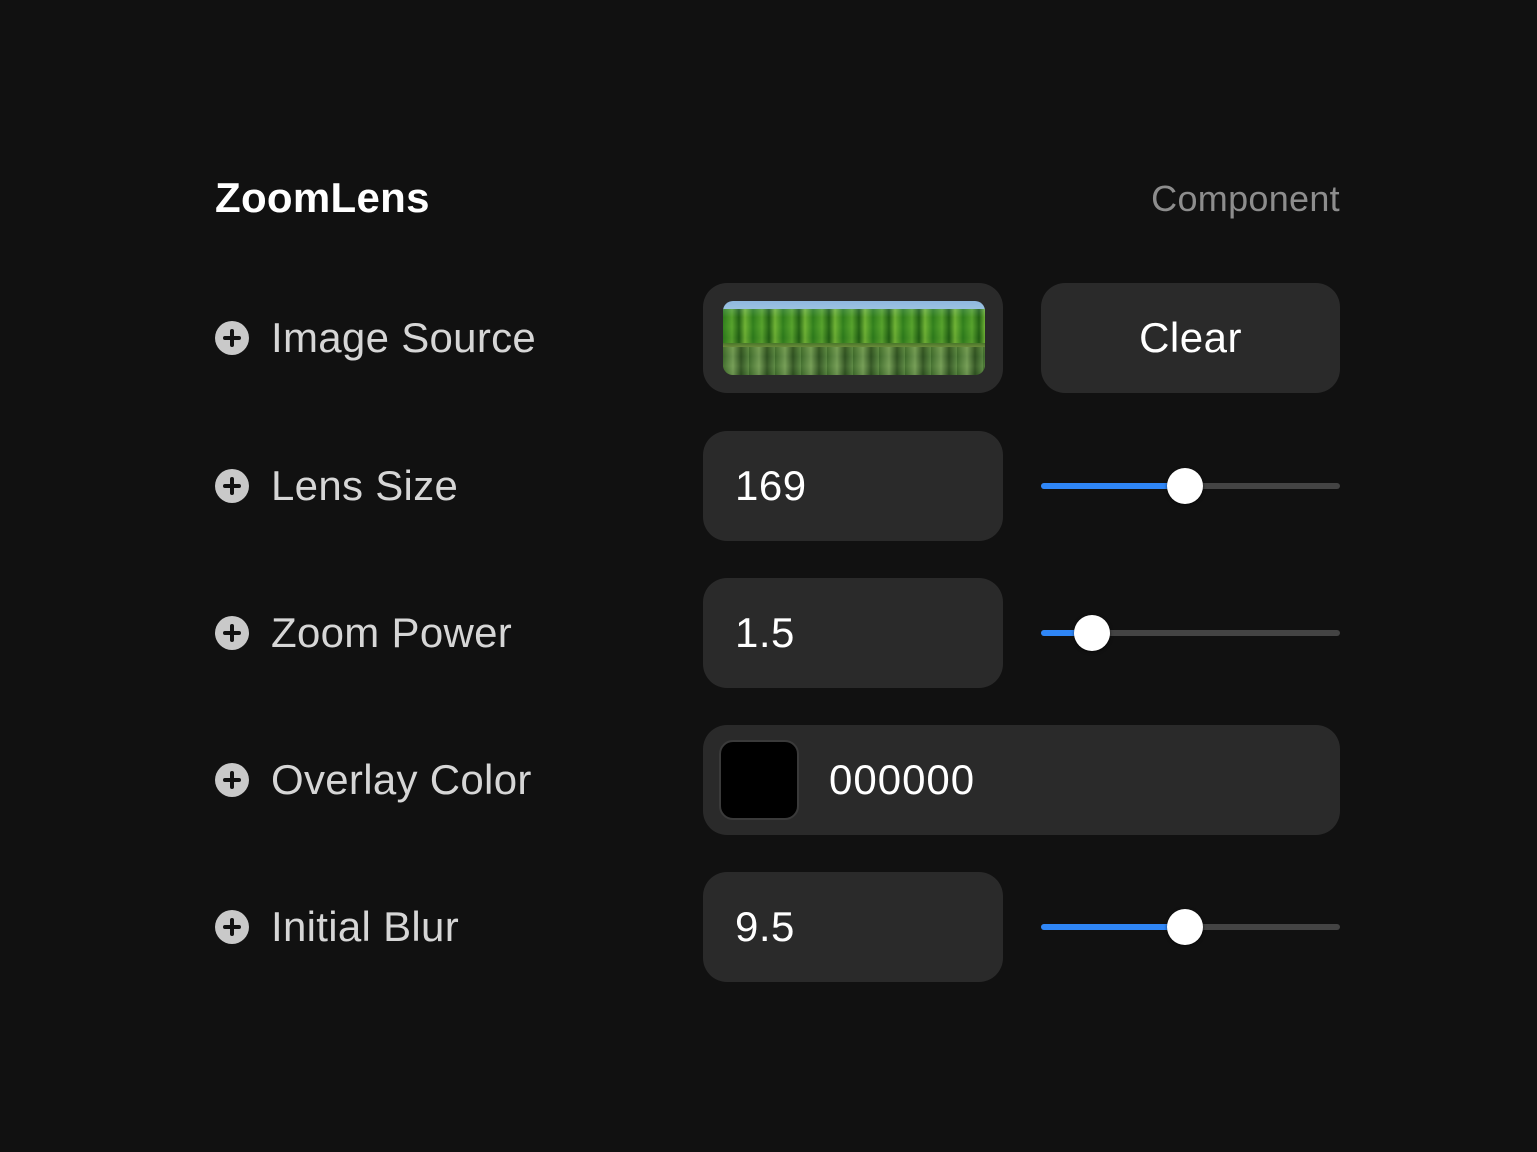 The height and width of the screenshot is (1152, 1537). What do you see at coordinates (853, 927) in the screenshot?
I see `initial-blur-input: 9.5` at bounding box center [853, 927].